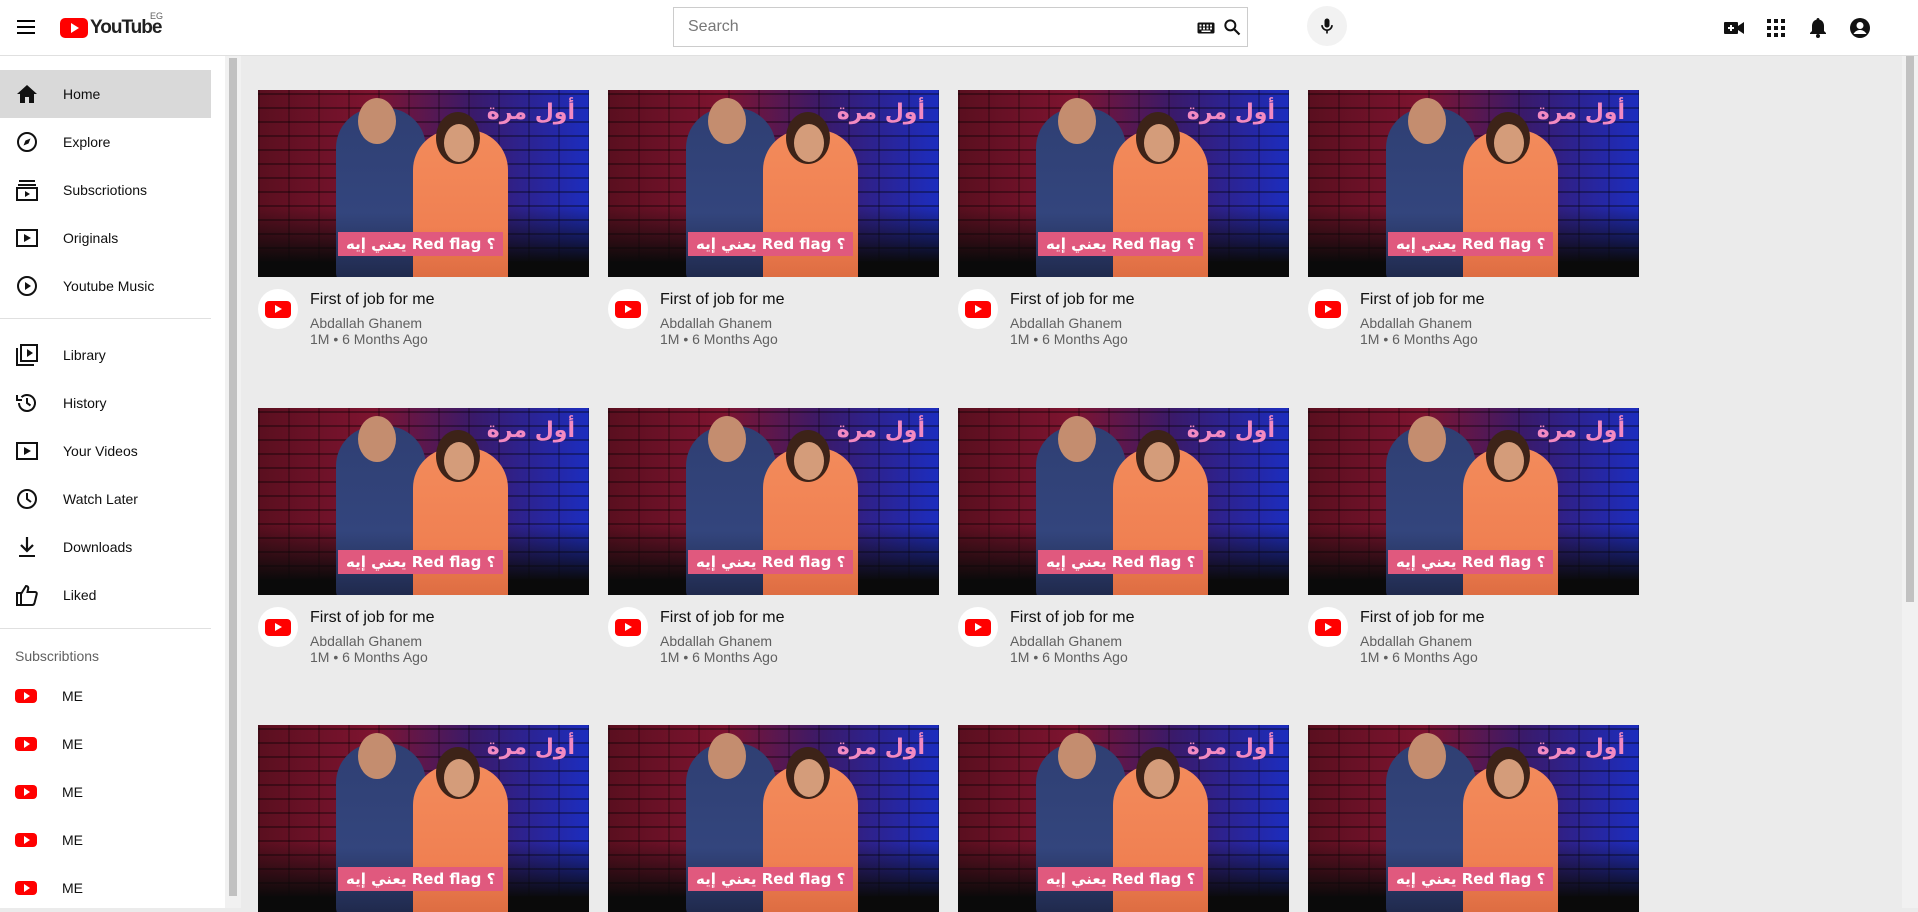 This screenshot has width=1918, height=912. I want to click on sidebar-item-downloads: Downloads, so click(105, 547).